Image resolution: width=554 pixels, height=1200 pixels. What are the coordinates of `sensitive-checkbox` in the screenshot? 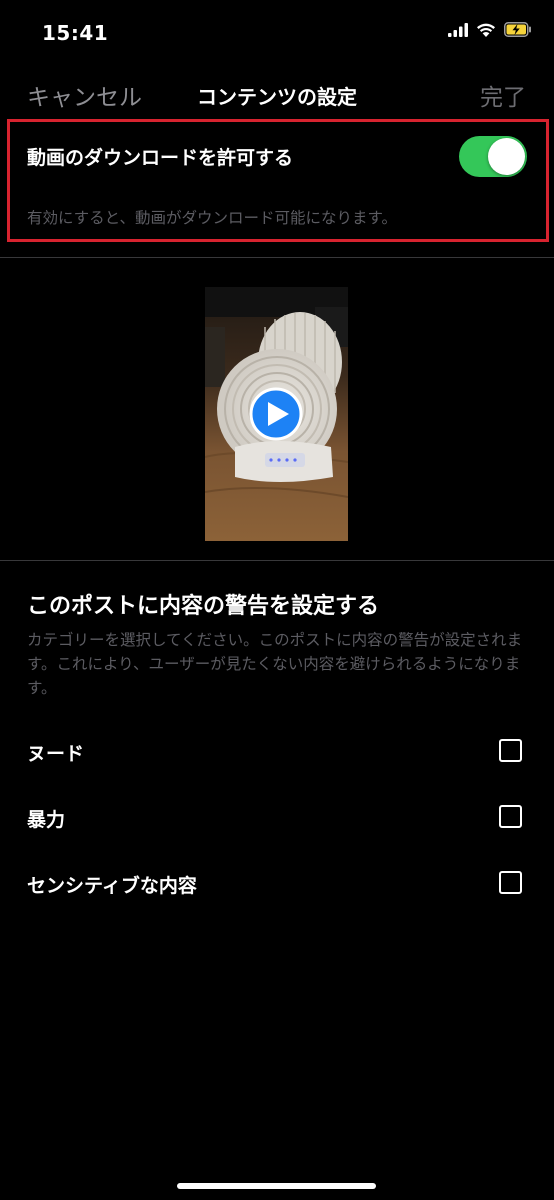 It's located at (510, 882).